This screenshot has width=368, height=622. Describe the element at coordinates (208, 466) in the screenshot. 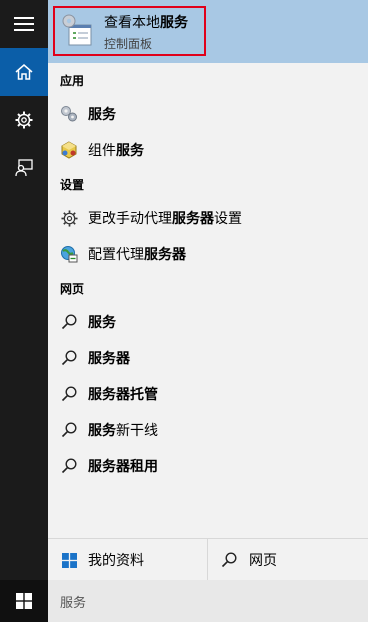

I see `web-suggestion-item: 服务器租用` at that location.